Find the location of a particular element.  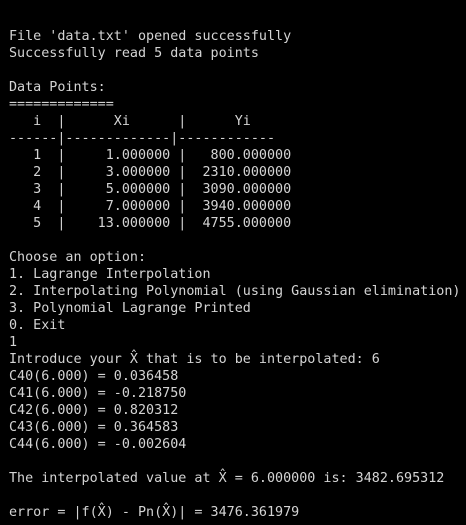

output-line-file-opened: File 'data.txt' opened successfully is located at coordinates (150, 36).